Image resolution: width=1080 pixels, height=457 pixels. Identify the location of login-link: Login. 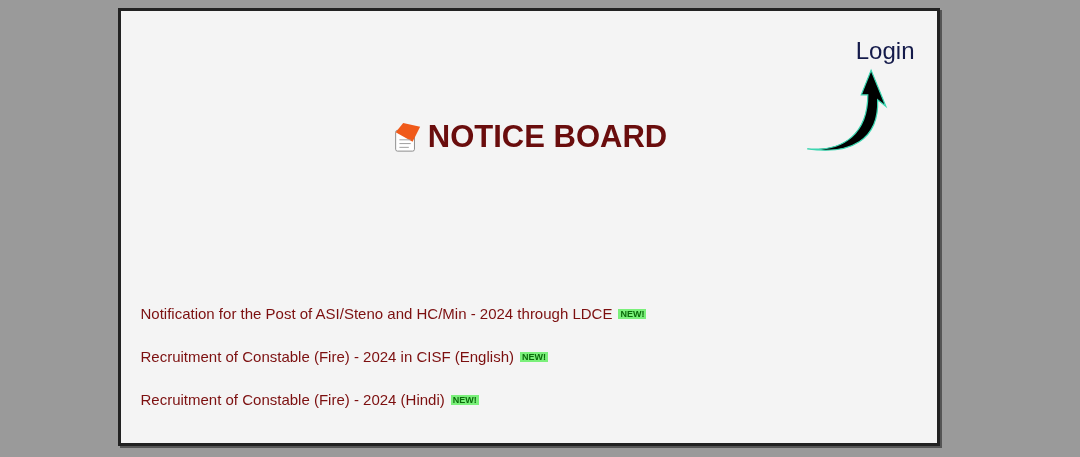
(885, 51).